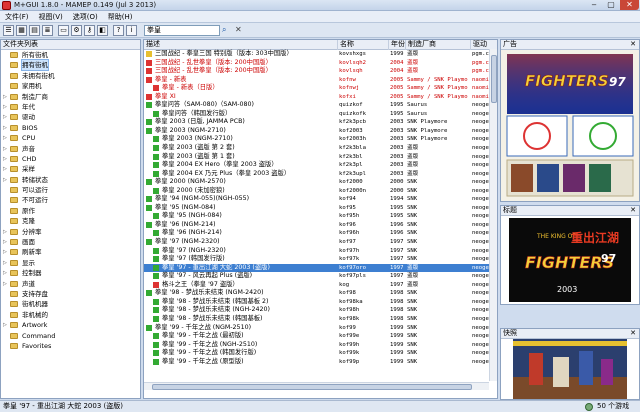 The height and width of the screenshot is (412, 640). I want to click on list-view-icon: ☰, so click(8, 30).